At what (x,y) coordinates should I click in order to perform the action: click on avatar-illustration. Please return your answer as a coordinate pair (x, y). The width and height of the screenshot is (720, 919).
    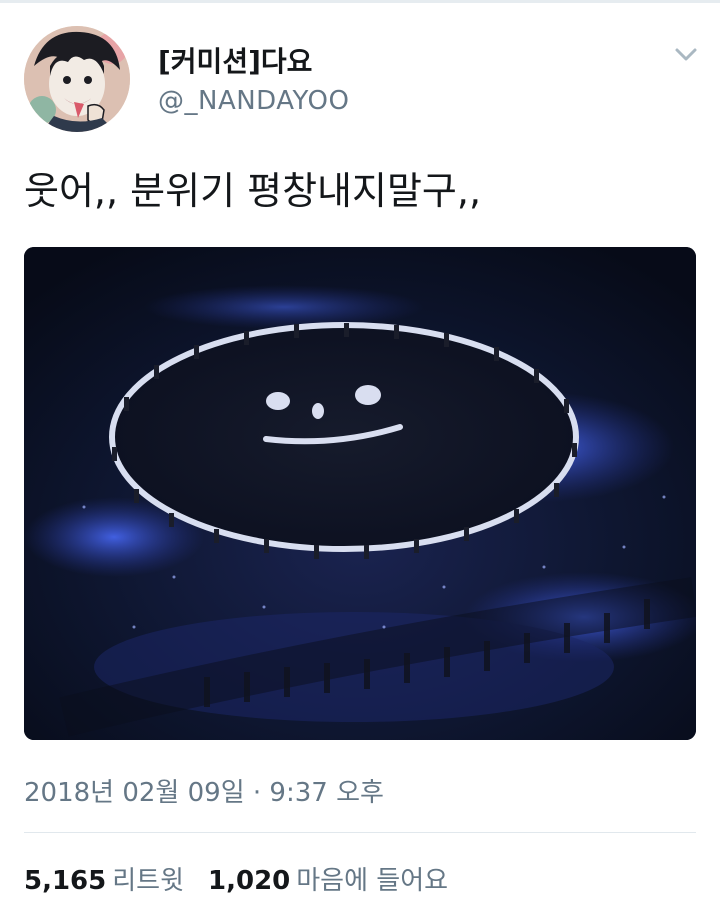
    Looking at the image, I should click on (77, 79).